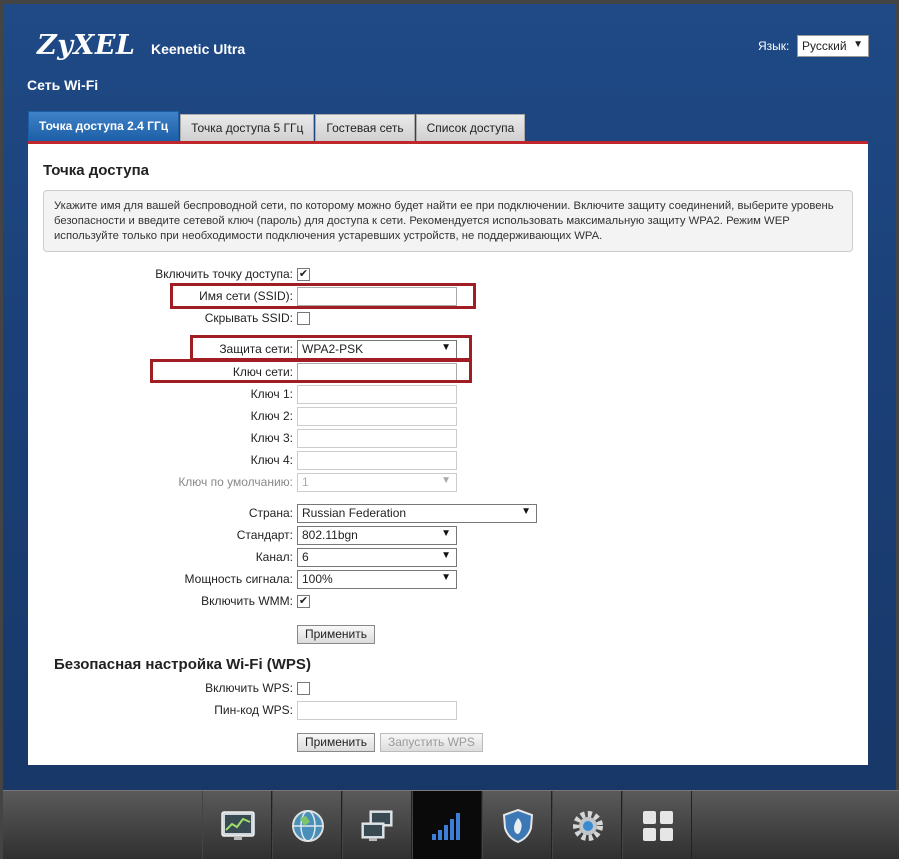 Image resolution: width=899 pixels, height=859 pixels. Describe the element at coordinates (354, 513) in the screenshot. I see `country-value: Russian Federation` at that location.